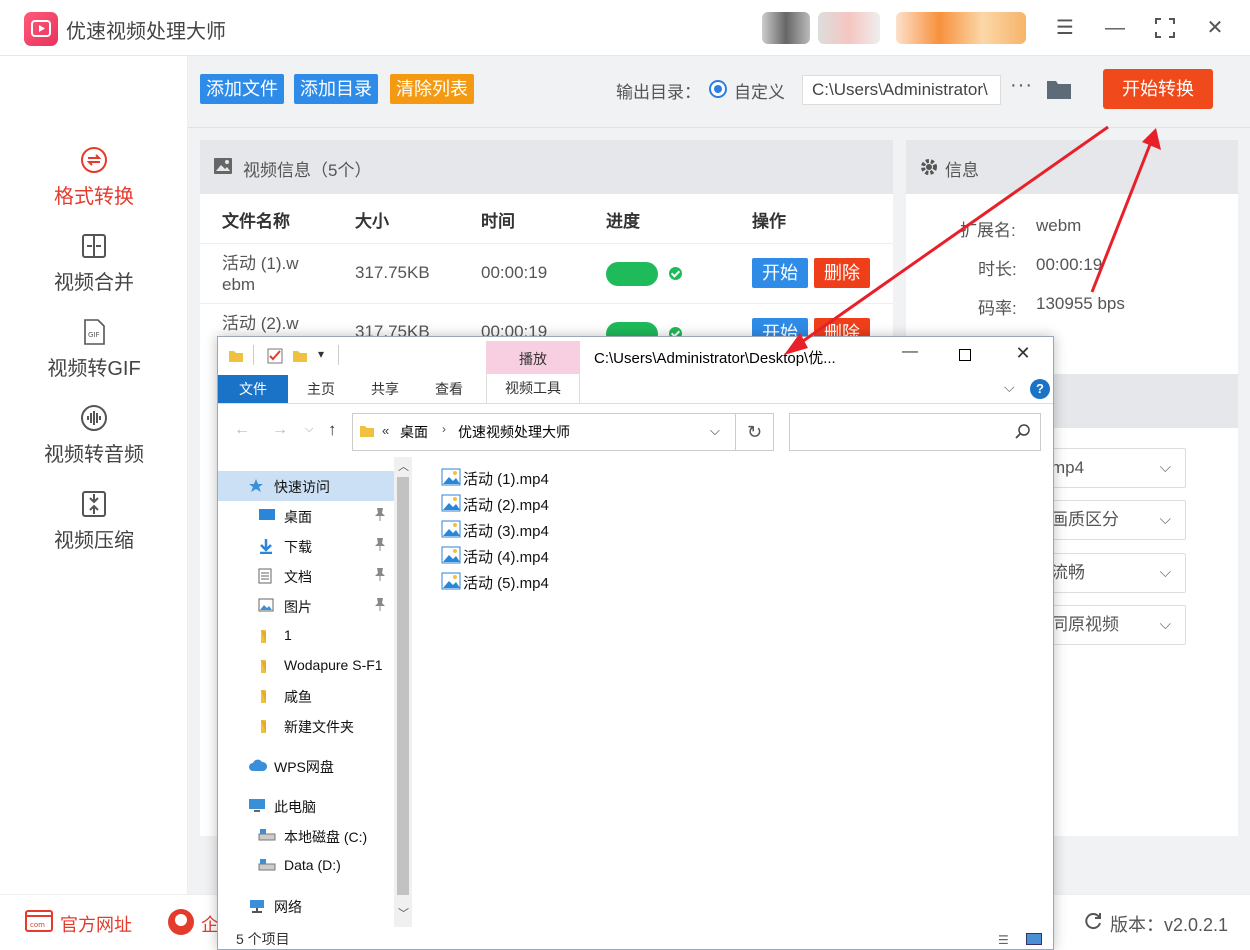 Image resolution: width=1250 pixels, height=950 pixels. What do you see at coordinates (403, 686) in the screenshot?
I see `nav-scrollbar-thumb` at bounding box center [403, 686].